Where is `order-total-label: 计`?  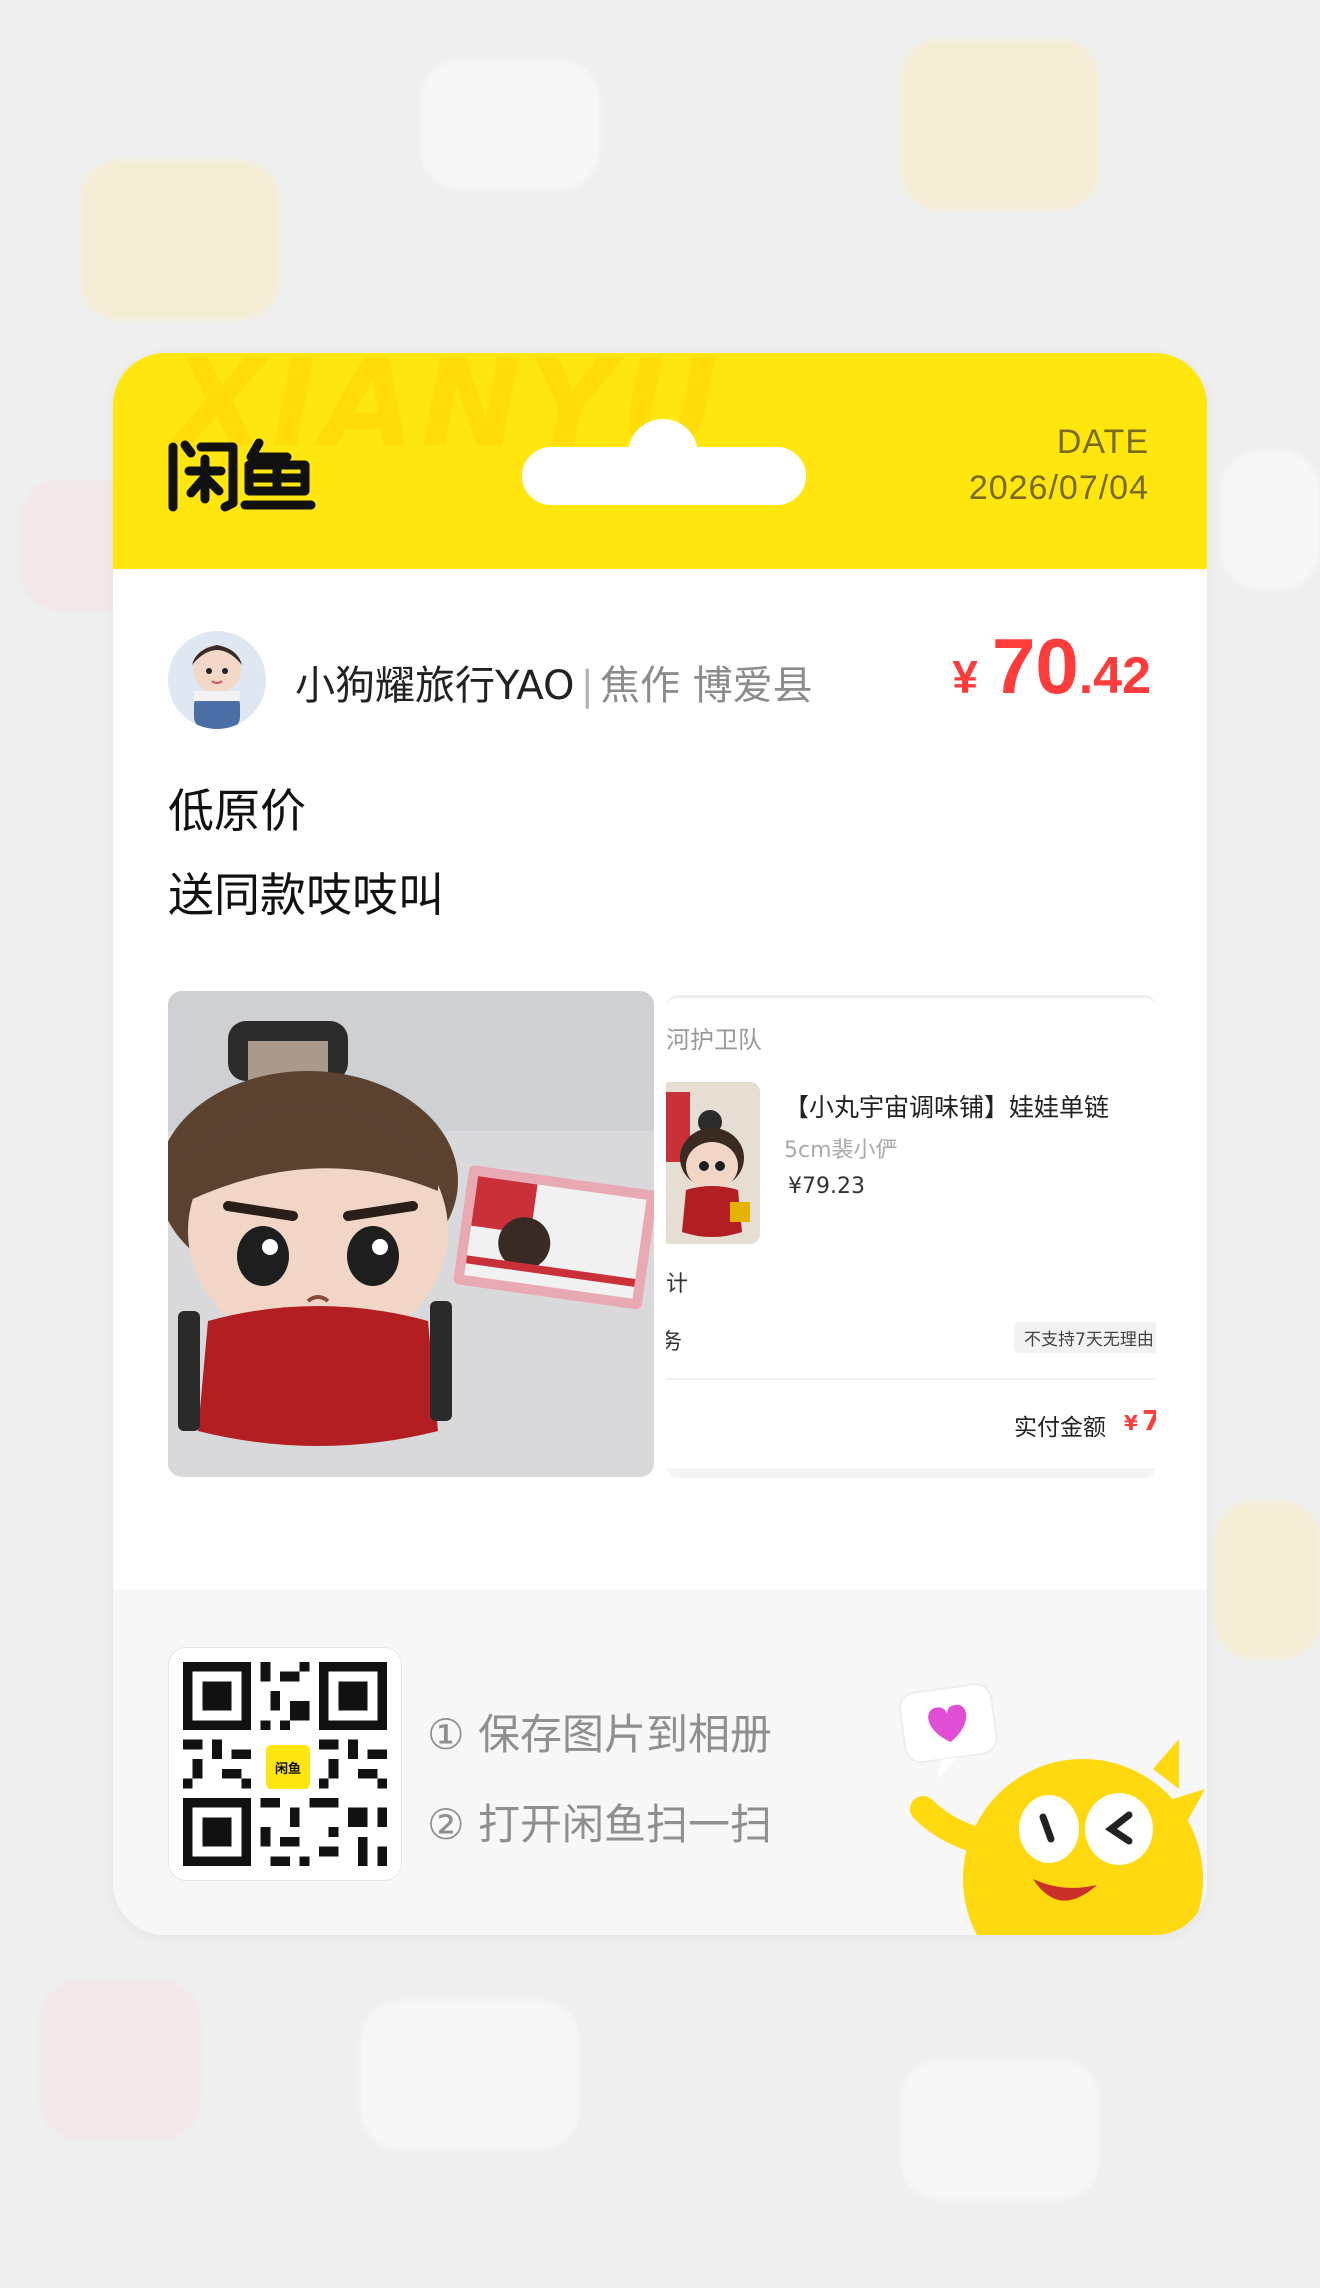 order-total-label: 计 is located at coordinates (677, 1284).